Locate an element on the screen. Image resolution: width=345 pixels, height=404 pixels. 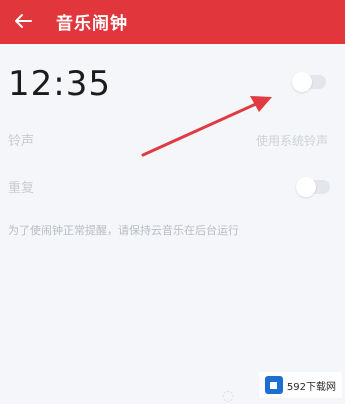
watermark-text: 592下载网 is located at coordinates (311, 387).